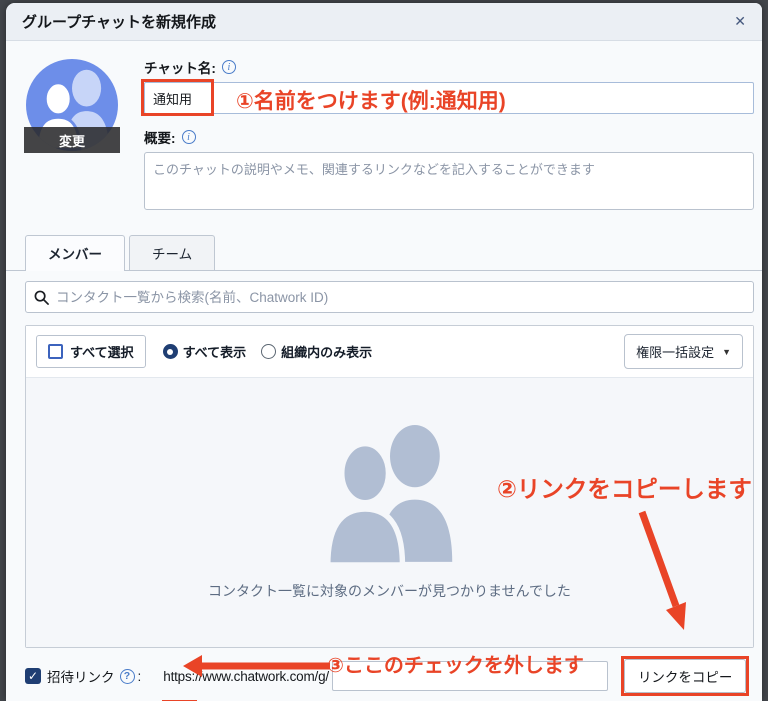  Describe the element at coordinates (127, 676) in the screenshot. I see `help-icon: ?` at that location.